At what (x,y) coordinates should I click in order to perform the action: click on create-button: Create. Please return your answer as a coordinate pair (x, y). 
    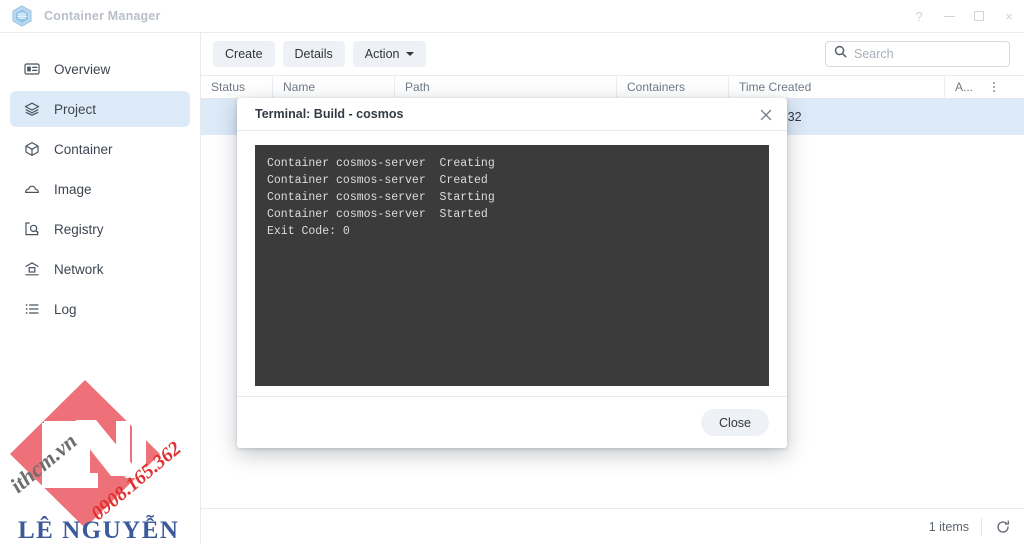
    Looking at the image, I should click on (244, 54).